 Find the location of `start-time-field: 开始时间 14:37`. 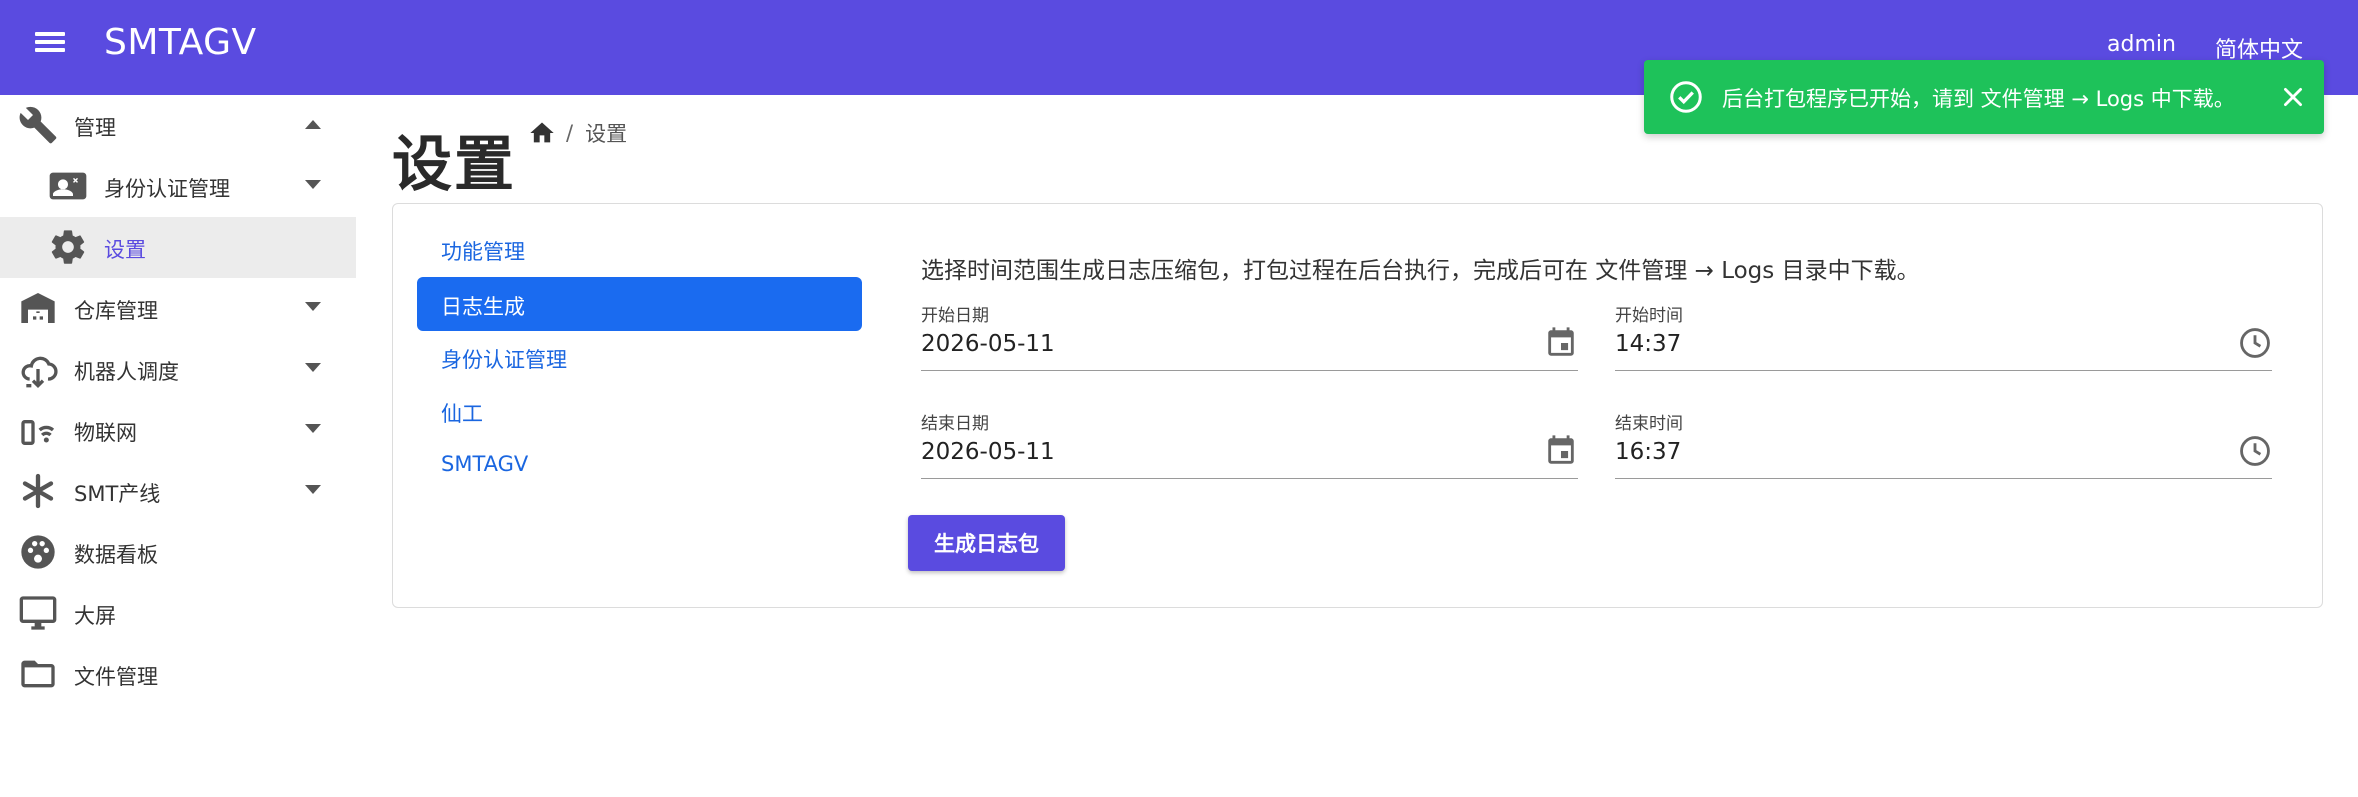

start-time-field: 开始时间 14:37 is located at coordinates (1943, 336).